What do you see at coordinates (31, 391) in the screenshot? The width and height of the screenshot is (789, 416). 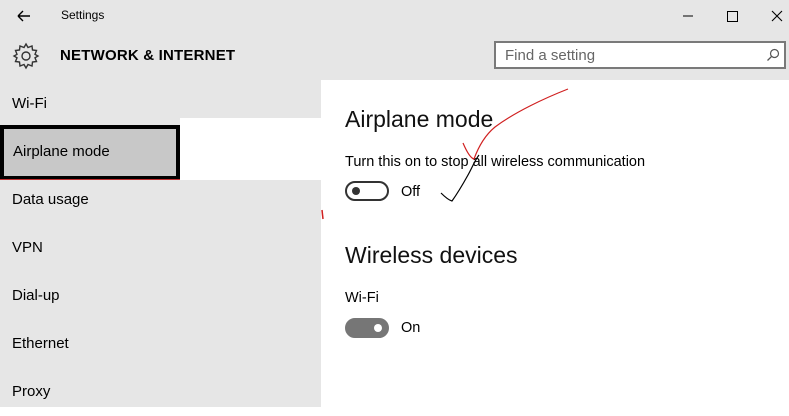 I see `sidebar-item-label: Proxy` at bounding box center [31, 391].